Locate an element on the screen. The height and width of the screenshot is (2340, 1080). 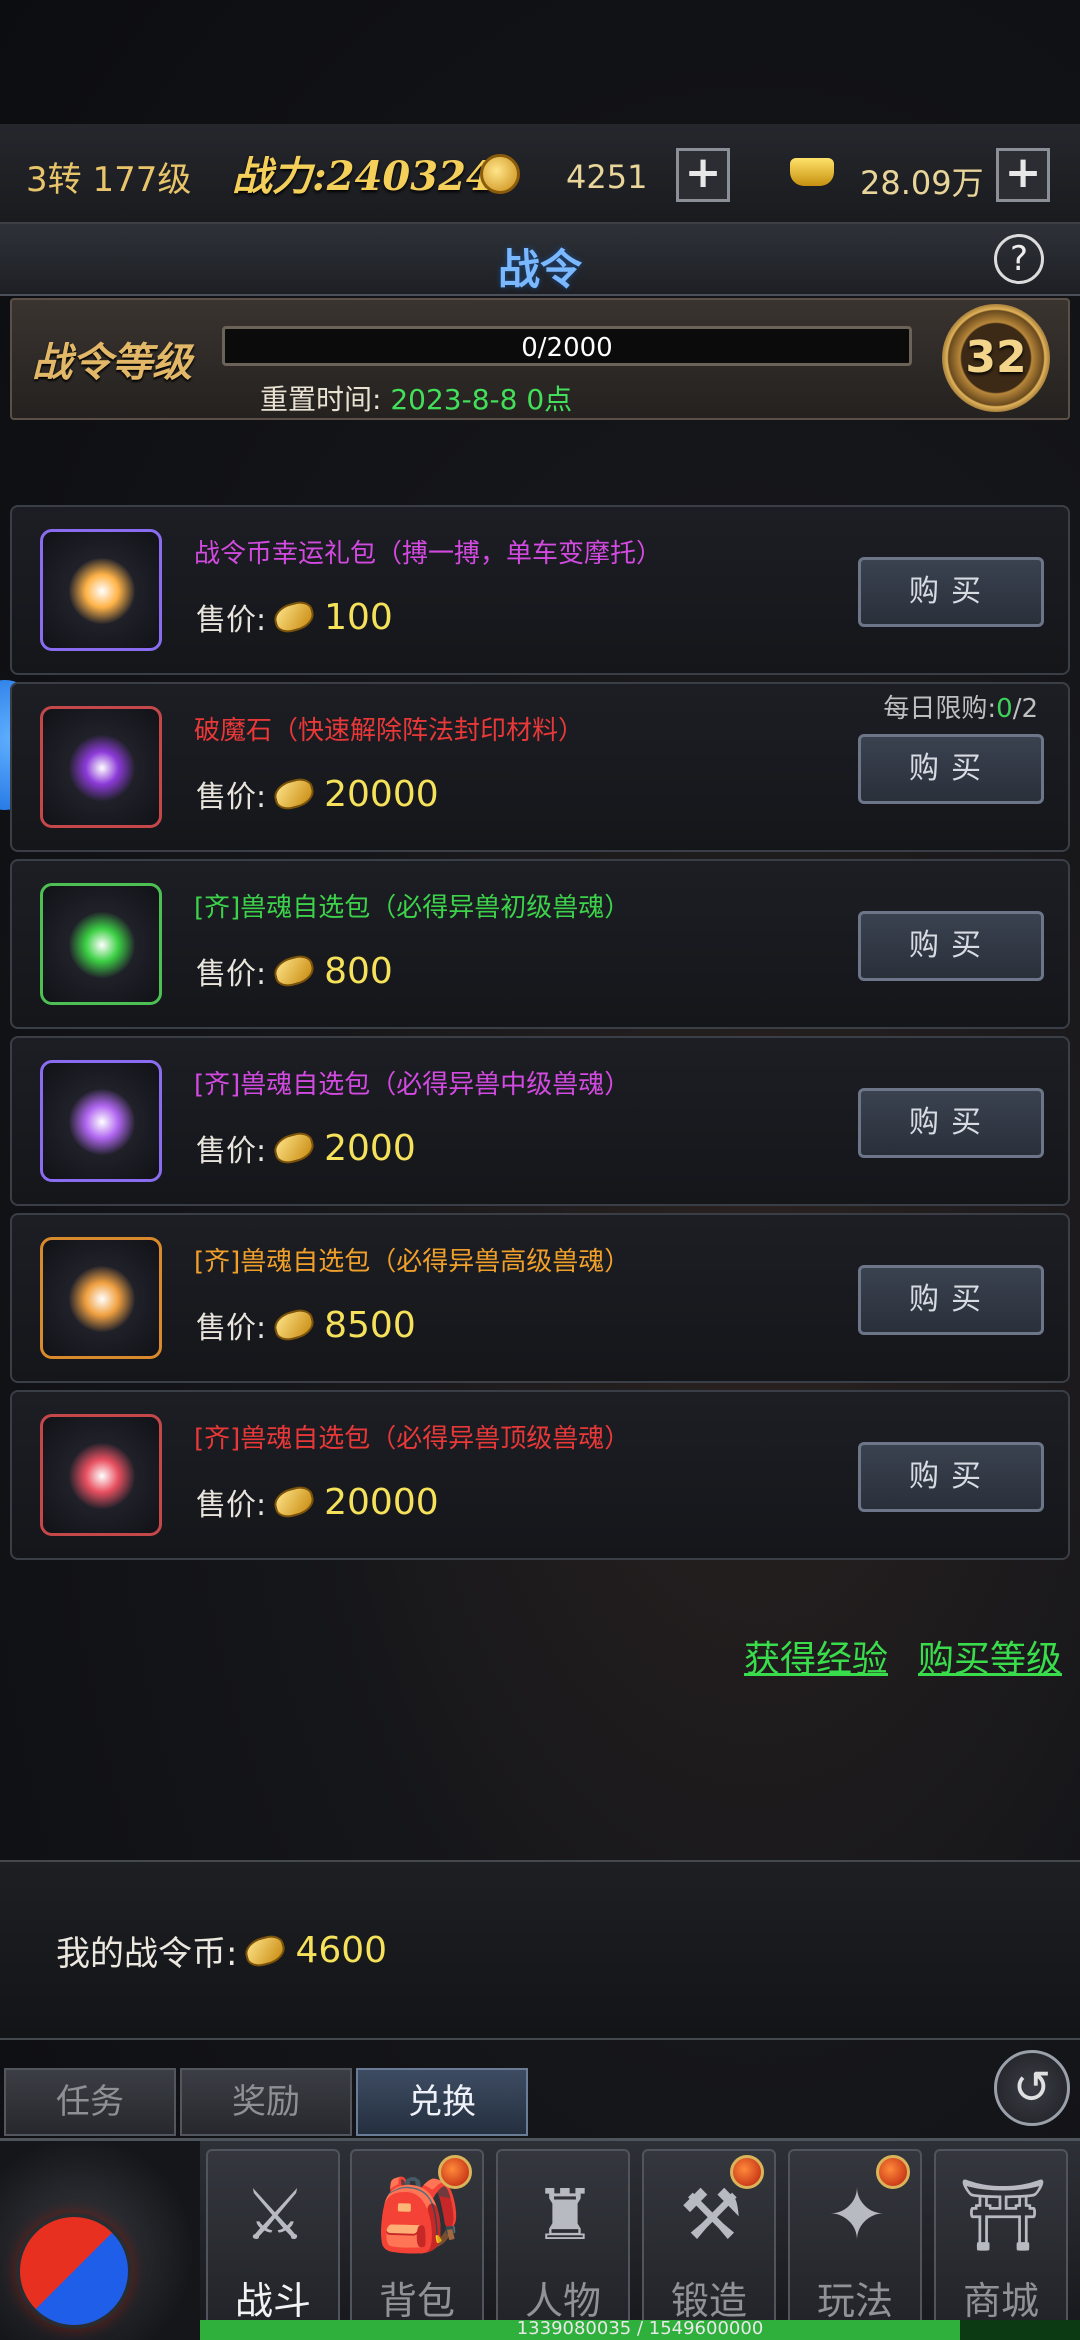
add-ingot-button: + is located at coordinates (1023, 175).